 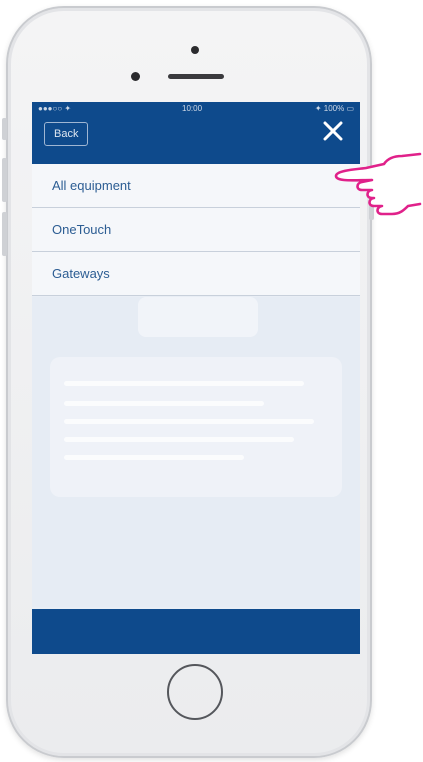 What do you see at coordinates (334, 108) in the screenshot?
I see `battery-indicator: ✦ 100% ▭` at bounding box center [334, 108].